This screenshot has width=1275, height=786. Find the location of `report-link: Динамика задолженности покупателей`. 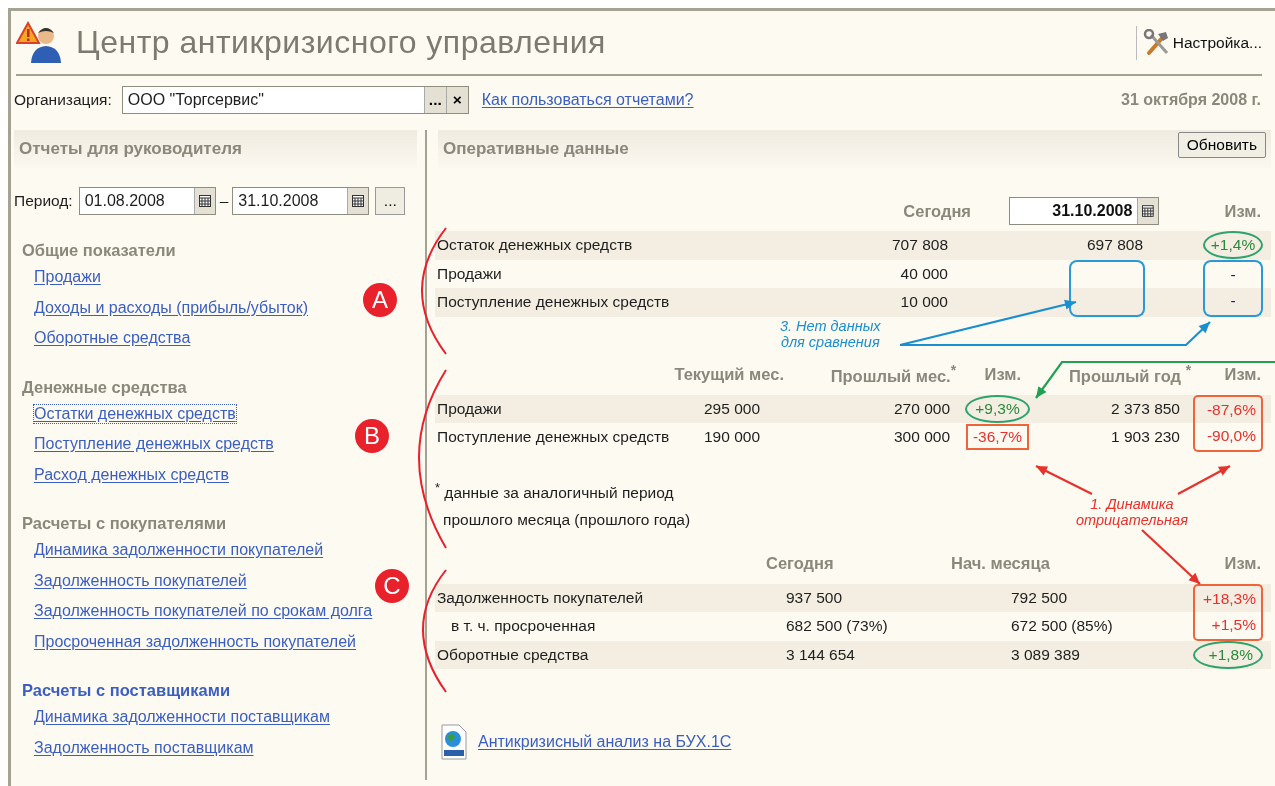

report-link: Динамика задолженности покупателей is located at coordinates (179, 550).